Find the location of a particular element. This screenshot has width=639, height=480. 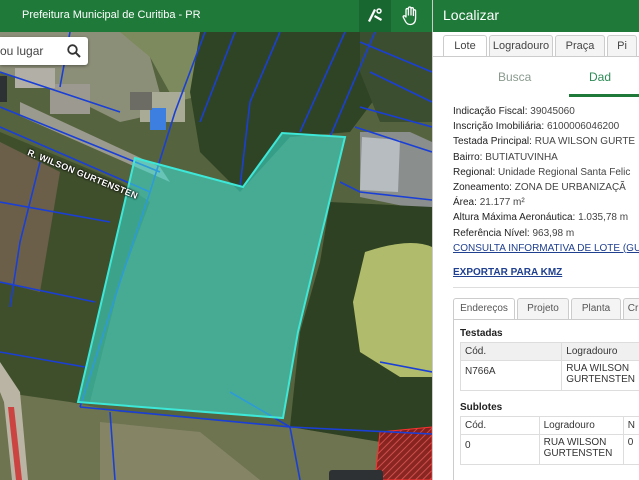

field-bairro: Bairro: BUTIATUVINHA is located at coordinates (505, 157).